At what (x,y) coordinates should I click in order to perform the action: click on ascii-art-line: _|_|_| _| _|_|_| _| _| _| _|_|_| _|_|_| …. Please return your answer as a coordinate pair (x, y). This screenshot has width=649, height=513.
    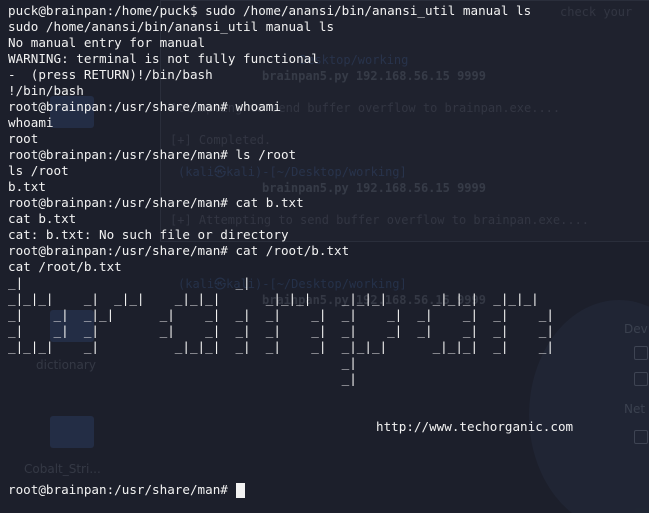
    Looking at the image, I should click on (281, 346).